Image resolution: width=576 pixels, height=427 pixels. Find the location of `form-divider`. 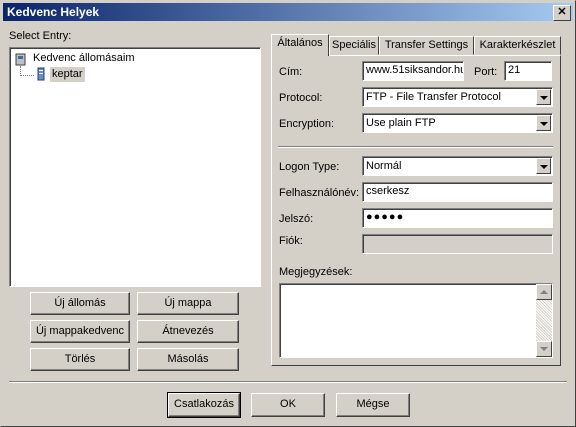

form-divider is located at coordinates (415, 147).